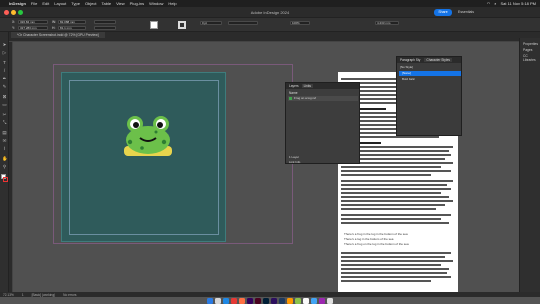  What do you see at coordinates (294, 162) in the screenshot?
I see `link-info-toggle: Link Info` at bounding box center [294, 162].